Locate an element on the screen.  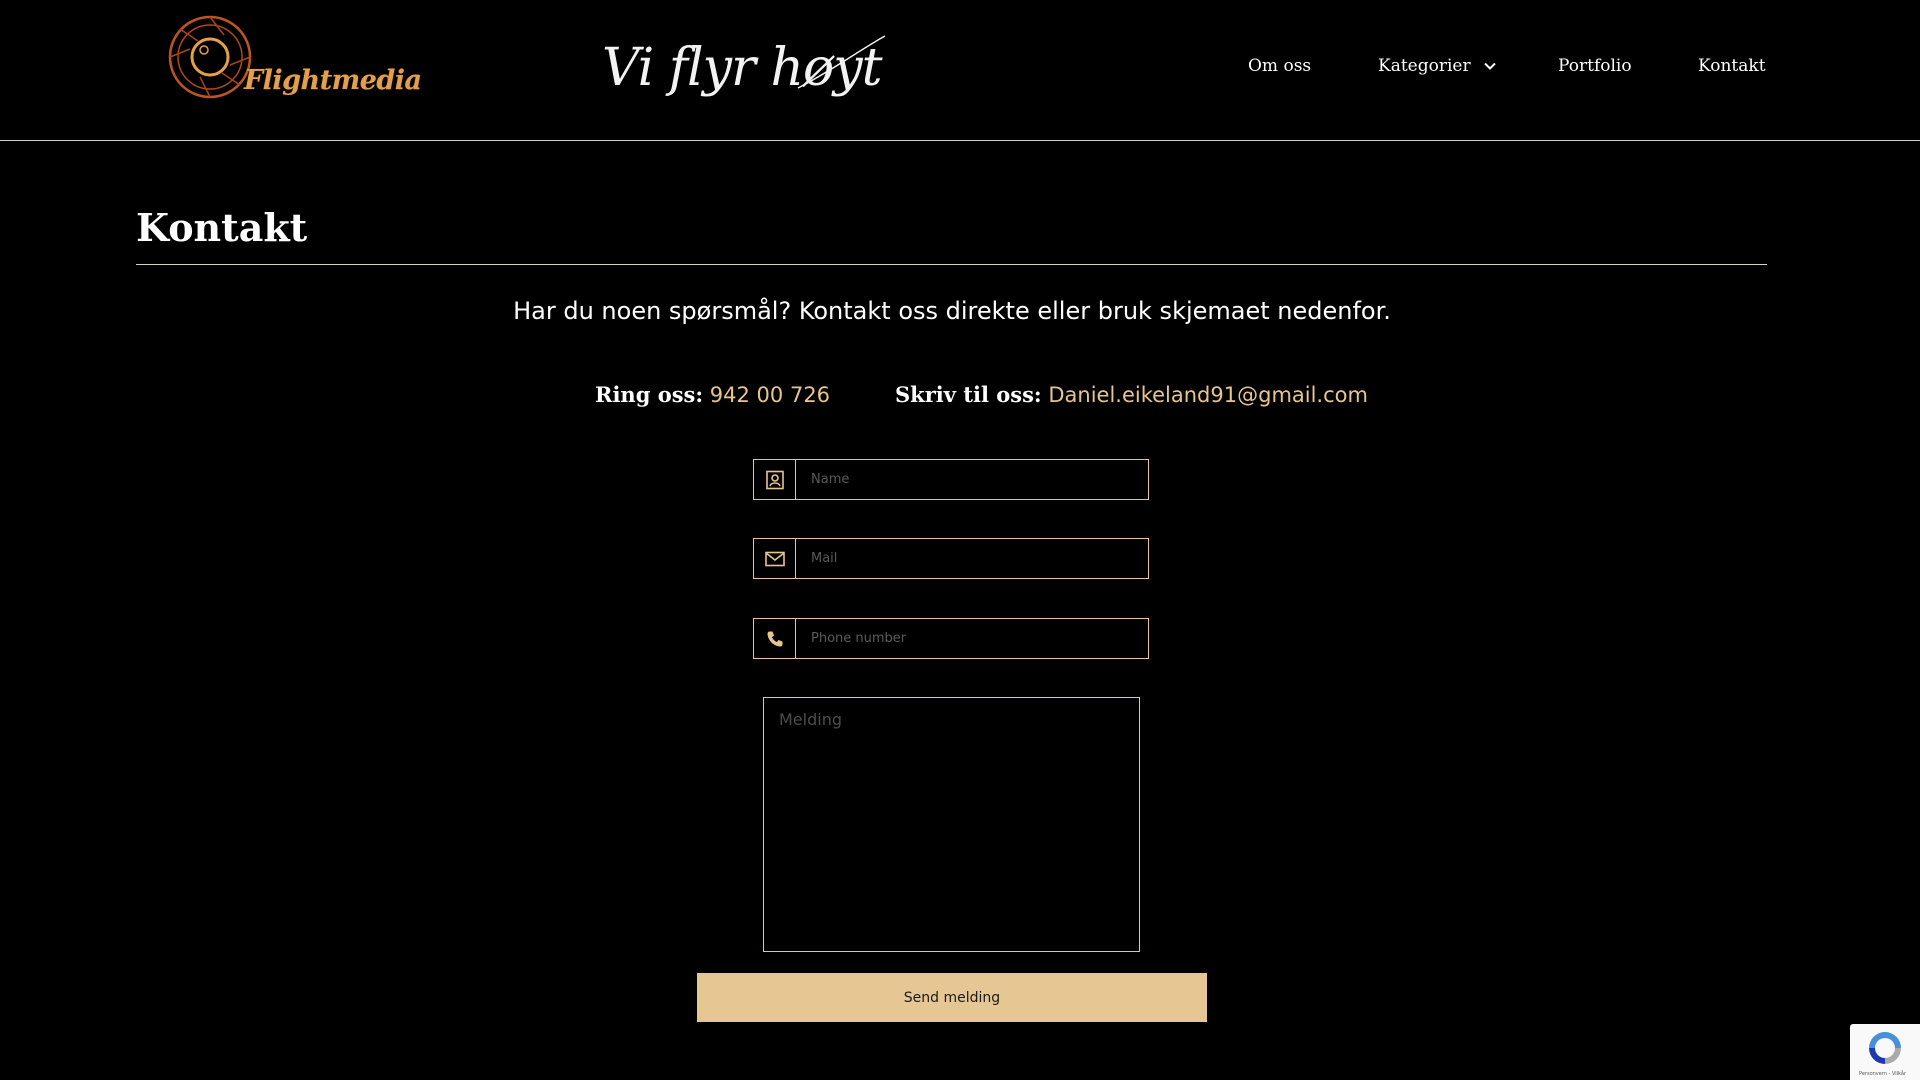
contact-card-icon is located at coordinates (775, 479).